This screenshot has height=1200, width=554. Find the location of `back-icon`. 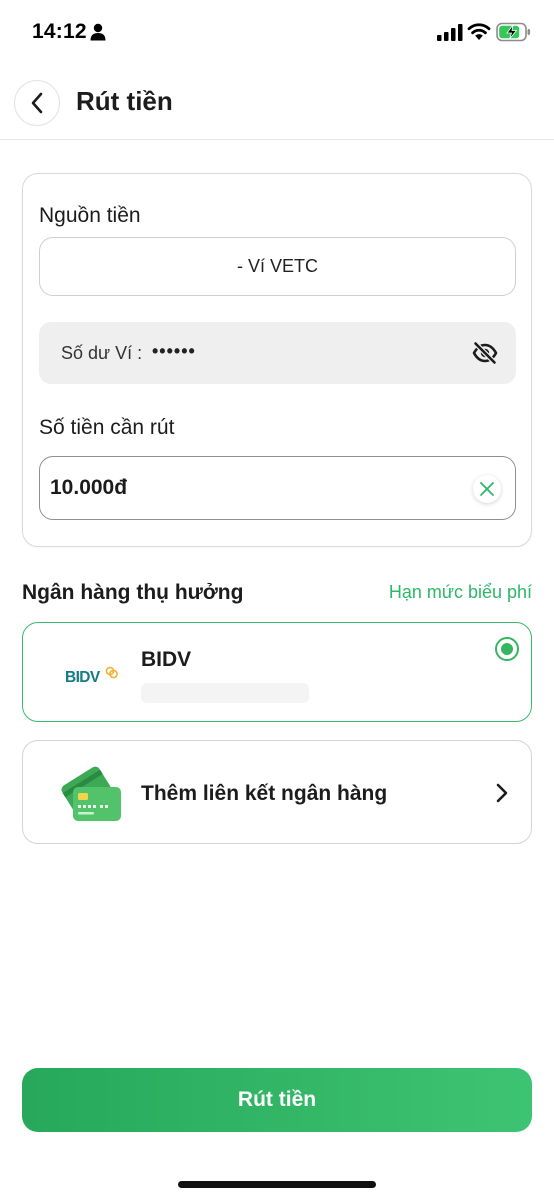

back-icon is located at coordinates (37, 103).